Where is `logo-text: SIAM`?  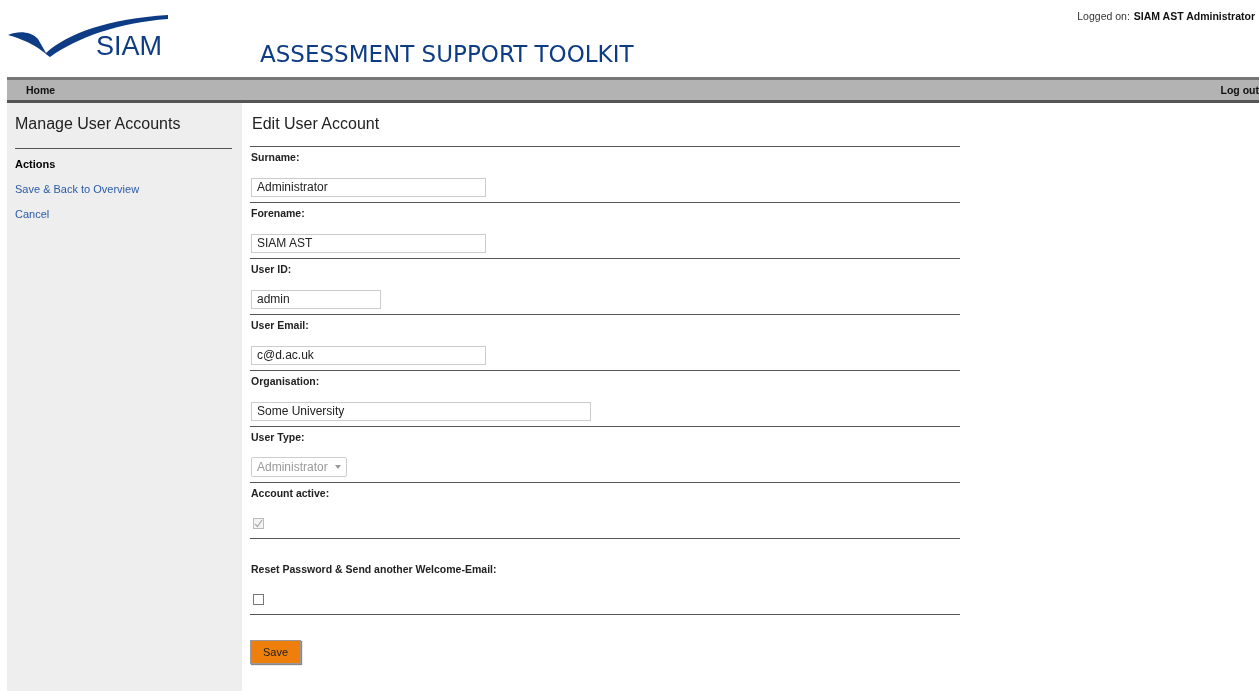
logo-text: SIAM is located at coordinates (129, 46).